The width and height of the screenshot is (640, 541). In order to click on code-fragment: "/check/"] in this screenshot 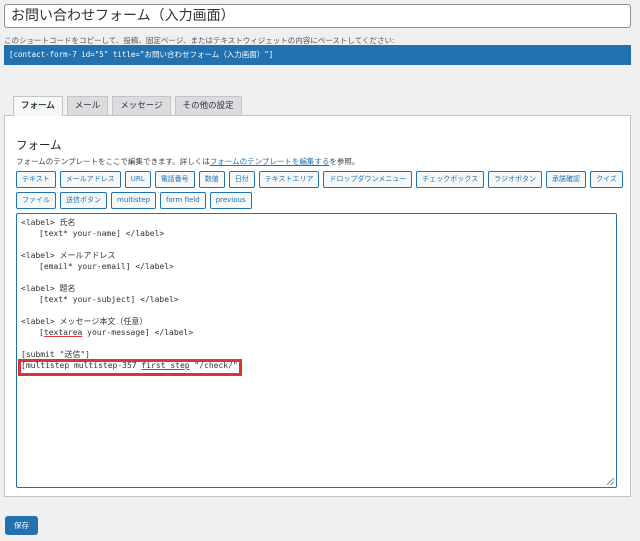, I will do `click(216, 365)`.